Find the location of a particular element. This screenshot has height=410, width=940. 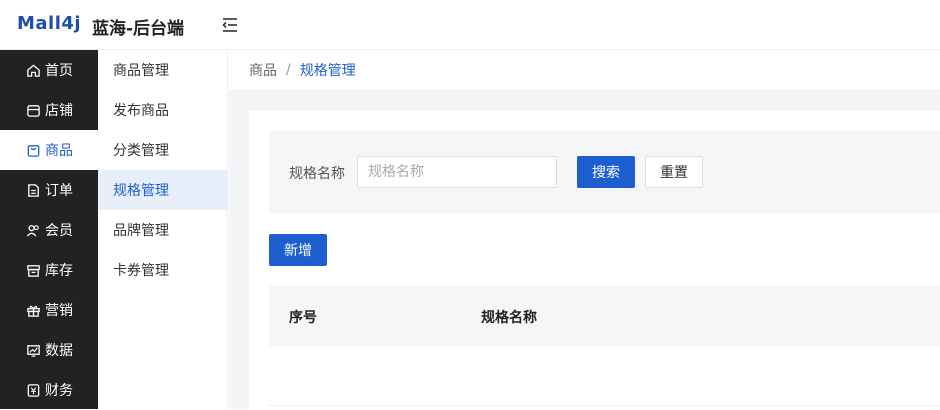

breadcrumb-parent: 商品 is located at coordinates (263, 70).